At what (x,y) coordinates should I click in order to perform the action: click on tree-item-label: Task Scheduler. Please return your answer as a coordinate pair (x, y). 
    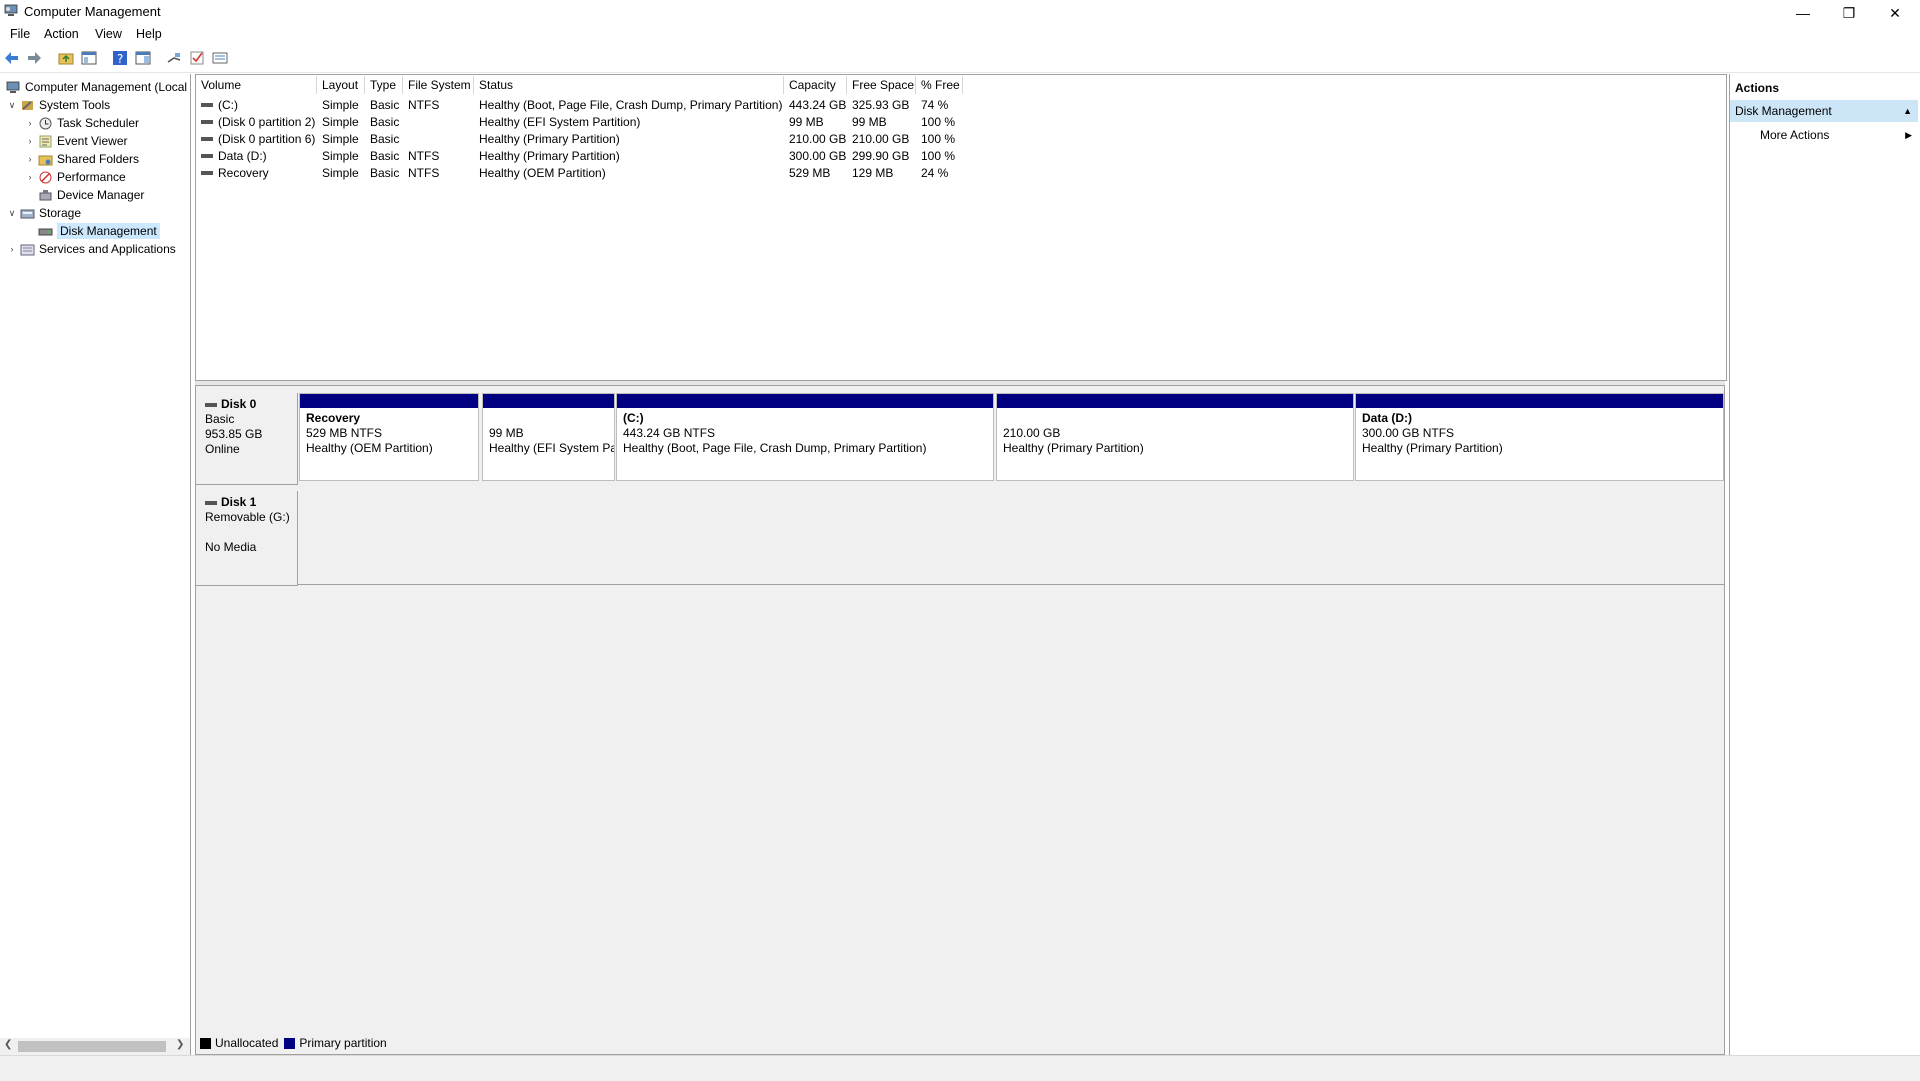
    Looking at the image, I should click on (98, 123).